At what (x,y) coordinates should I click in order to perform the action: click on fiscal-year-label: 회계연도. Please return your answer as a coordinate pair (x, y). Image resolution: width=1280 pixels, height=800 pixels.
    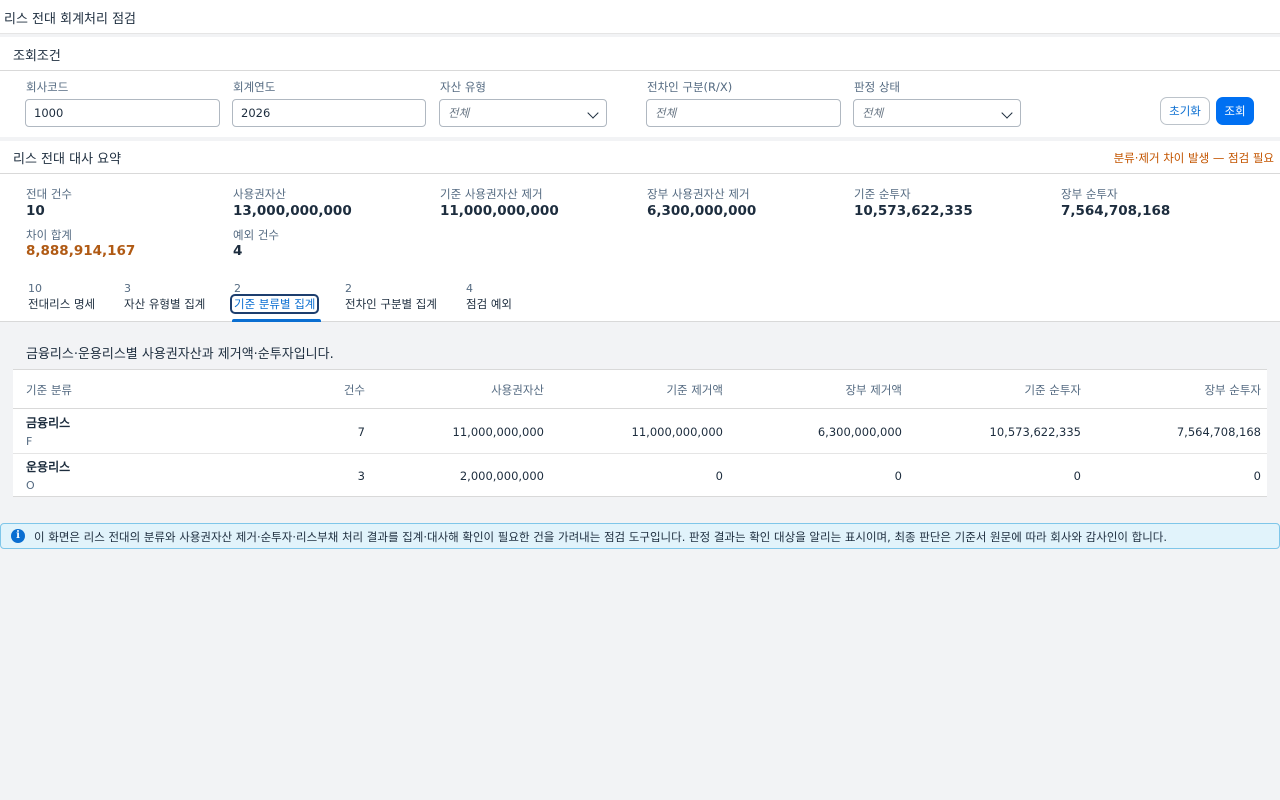
    Looking at the image, I should click on (254, 87).